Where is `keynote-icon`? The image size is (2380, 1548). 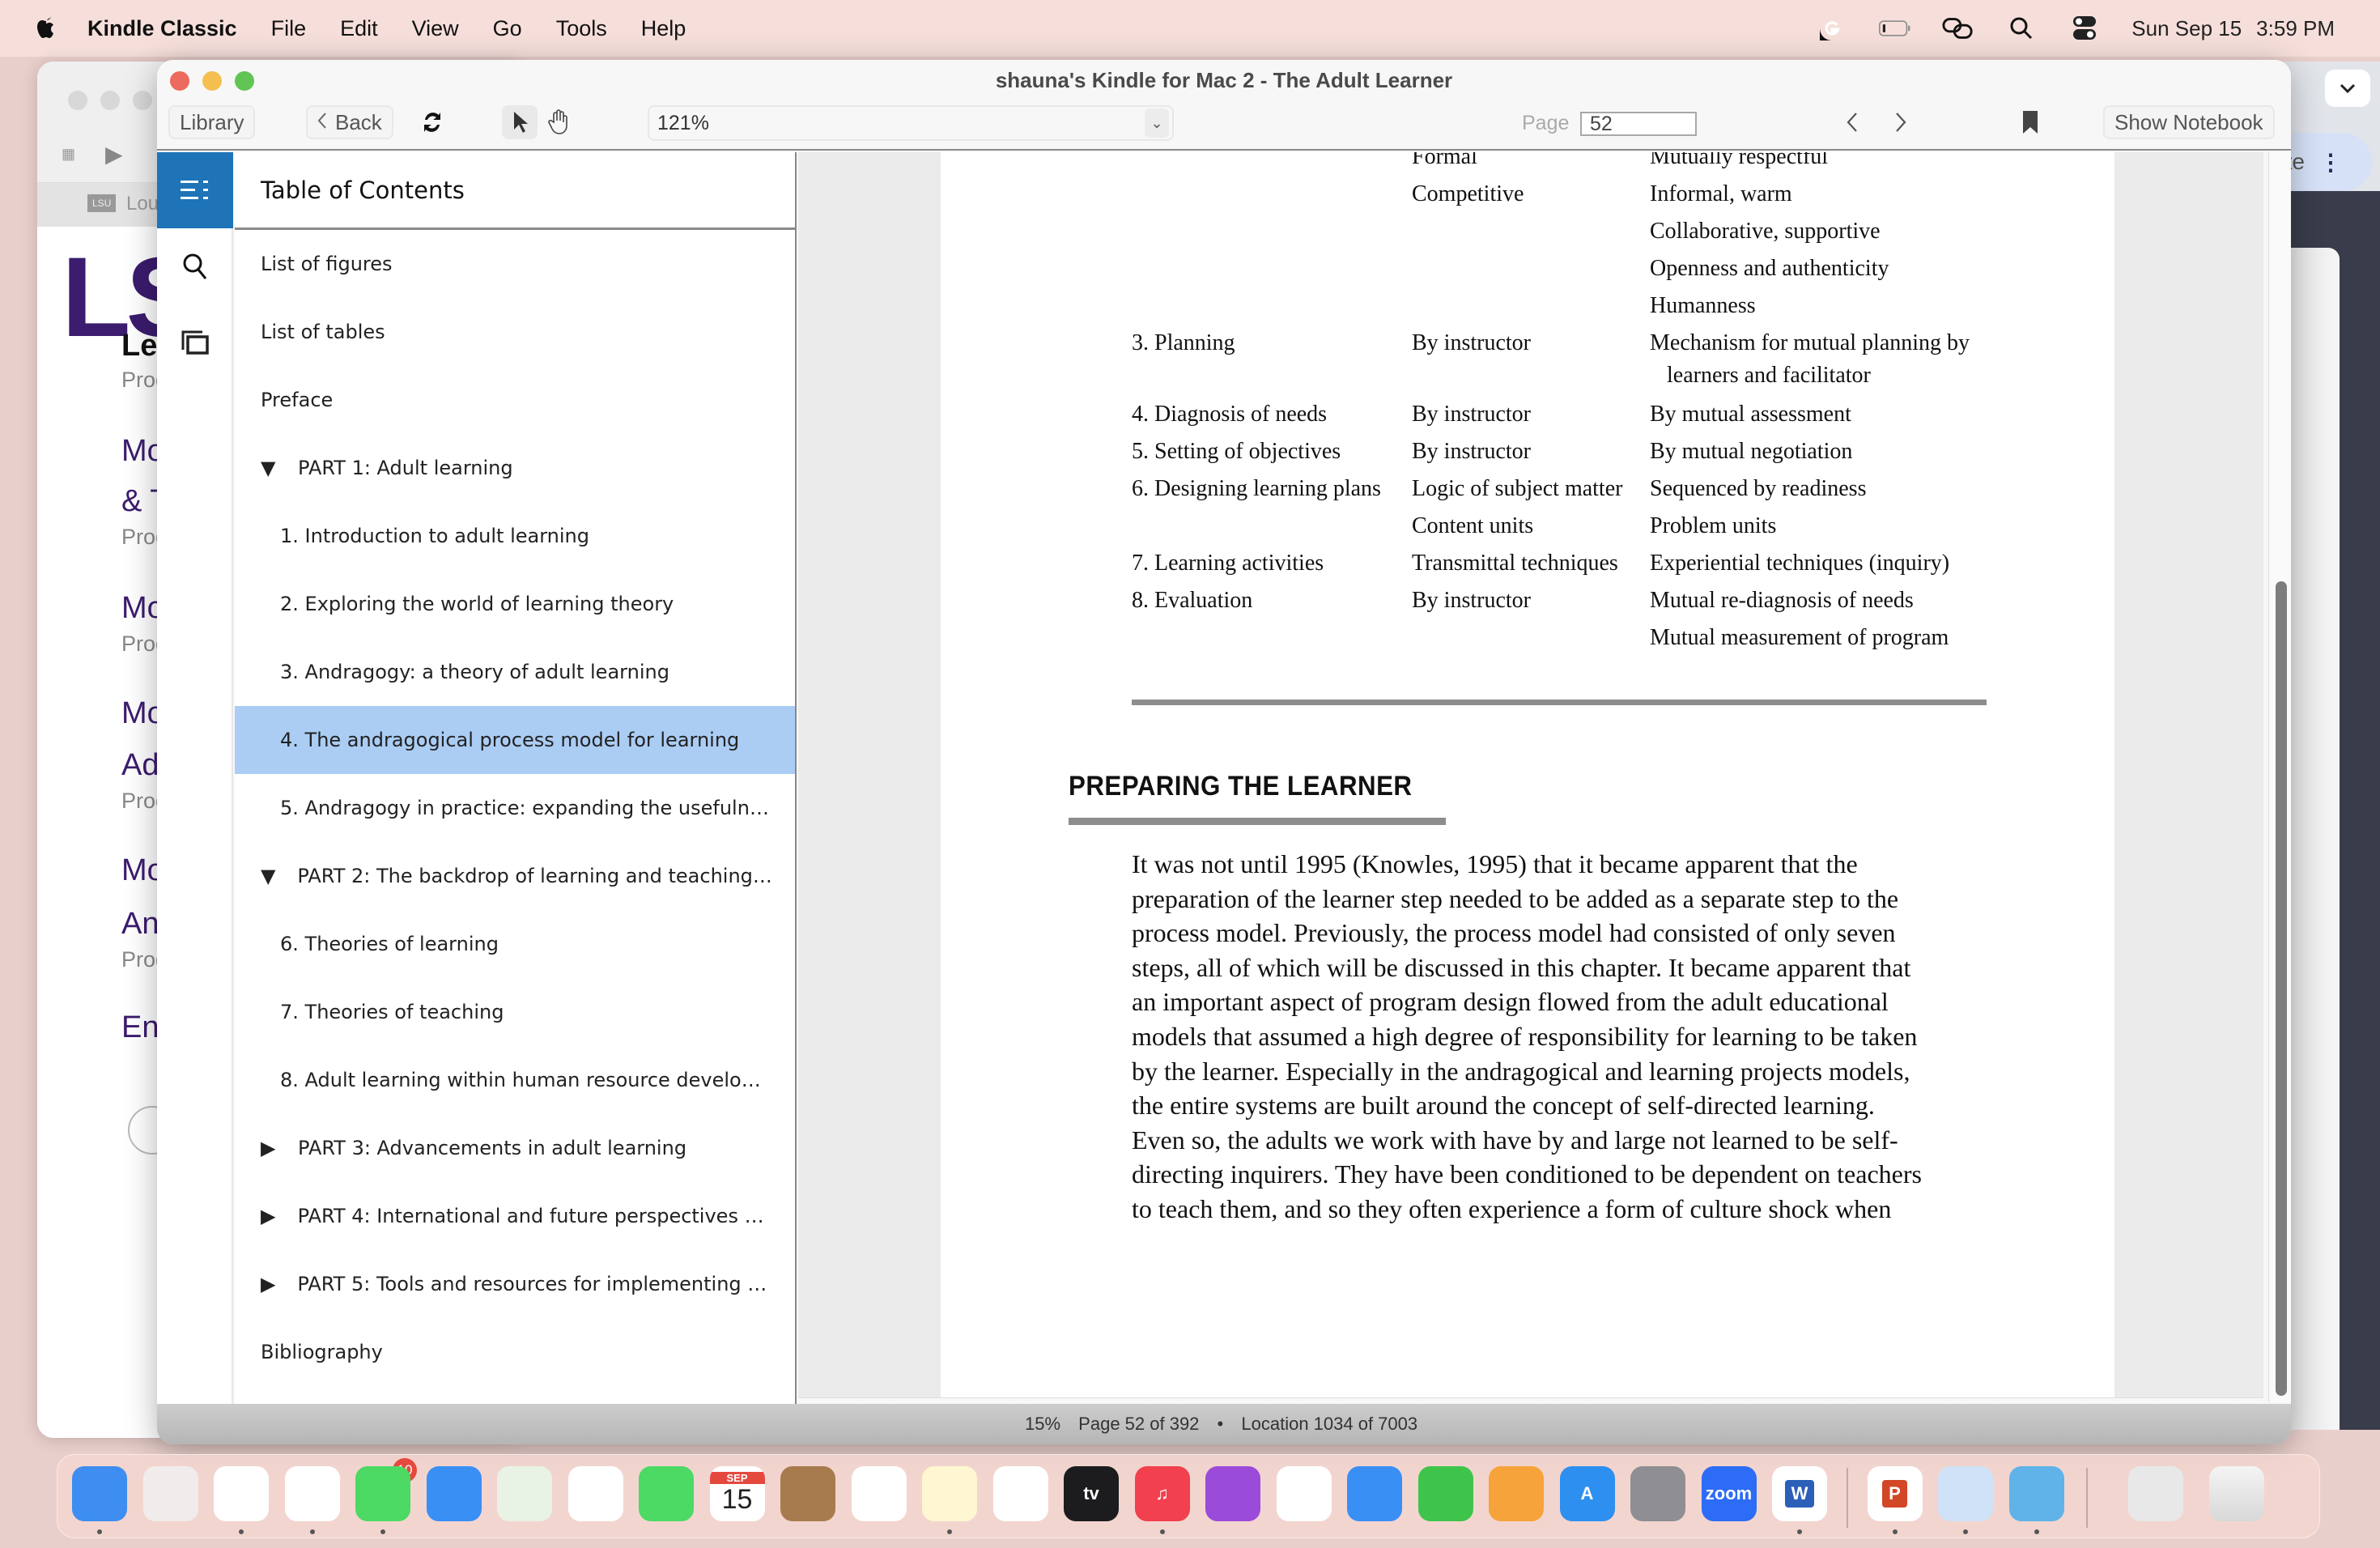 keynote-icon is located at coordinates (1374, 1494).